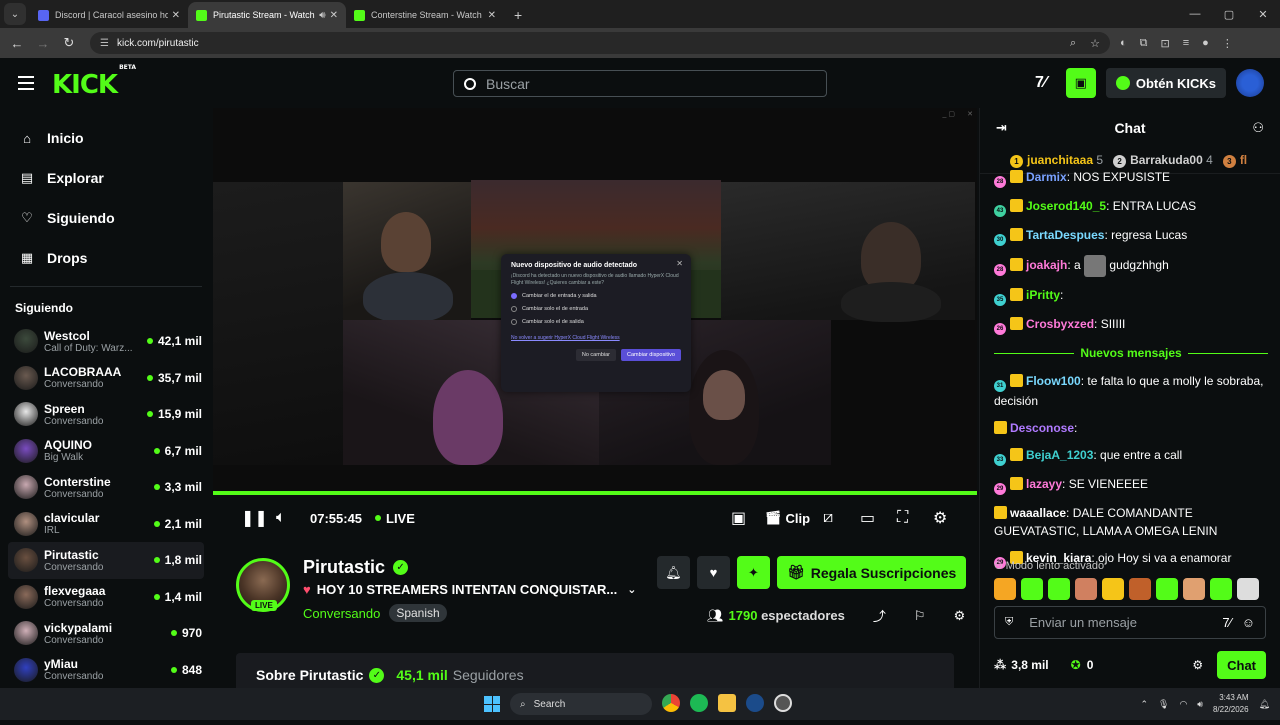  What do you see at coordinates (15, 14) in the screenshot?
I see `tab-search-button: ⌄` at bounding box center [15, 14].